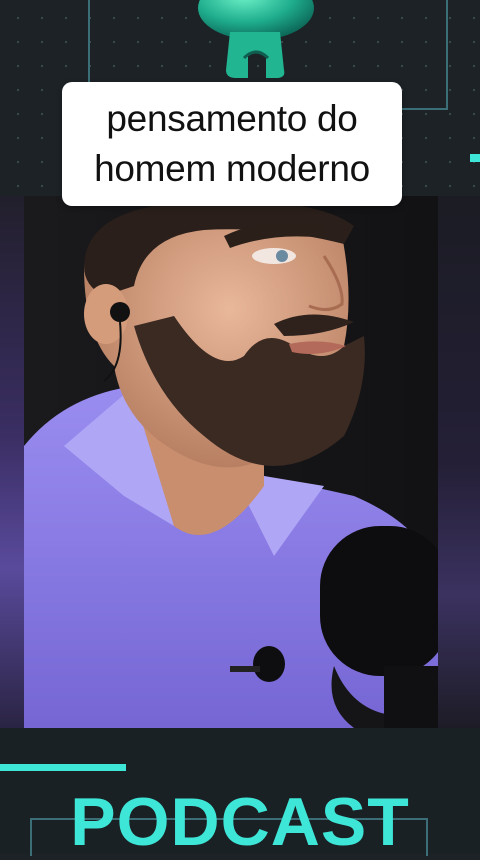 This screenshot has height=860, width=480. Describe the element at coordinates (232, 168) in the screenshot. I see `caption-line-2: homem moderno` at that location.